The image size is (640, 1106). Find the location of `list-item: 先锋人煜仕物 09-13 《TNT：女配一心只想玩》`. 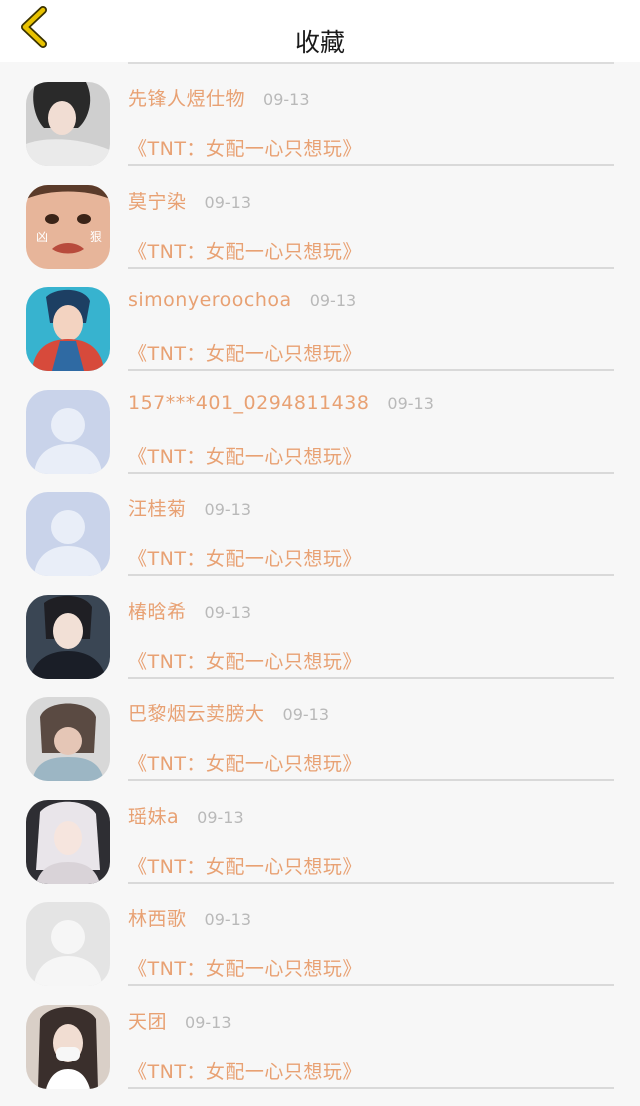

list-item: 先锋人煜仕物 09-13 《TNT：女配一心只想玩》 is located at coordinates (320, 114).